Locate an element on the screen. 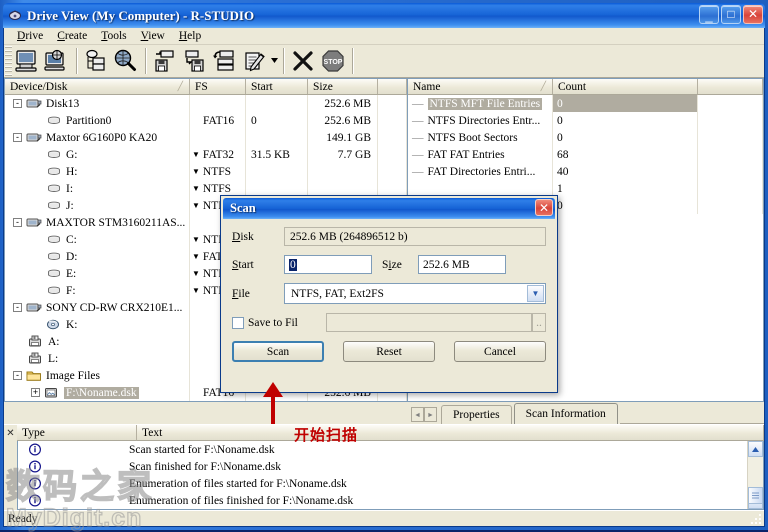 The height and width of the screenshot is (532, 768). disk-icon is located at coordinates (34, 222).